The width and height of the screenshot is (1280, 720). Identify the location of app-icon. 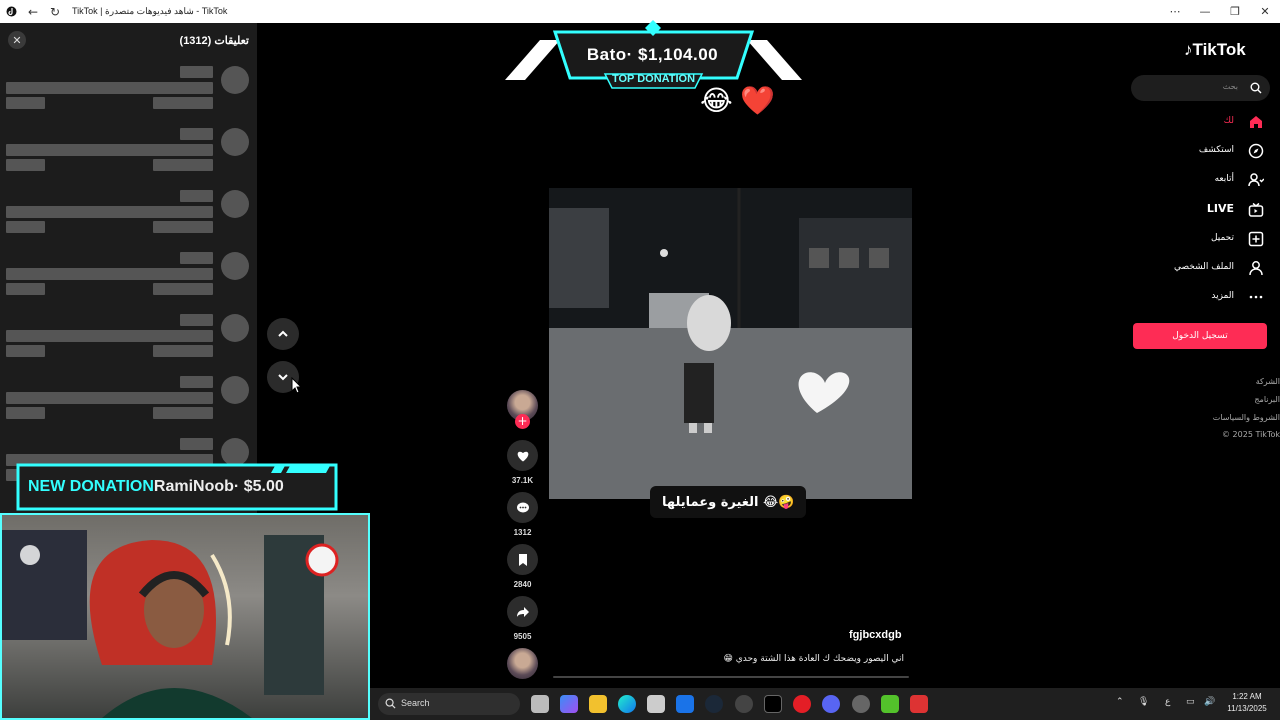
(11, 11).